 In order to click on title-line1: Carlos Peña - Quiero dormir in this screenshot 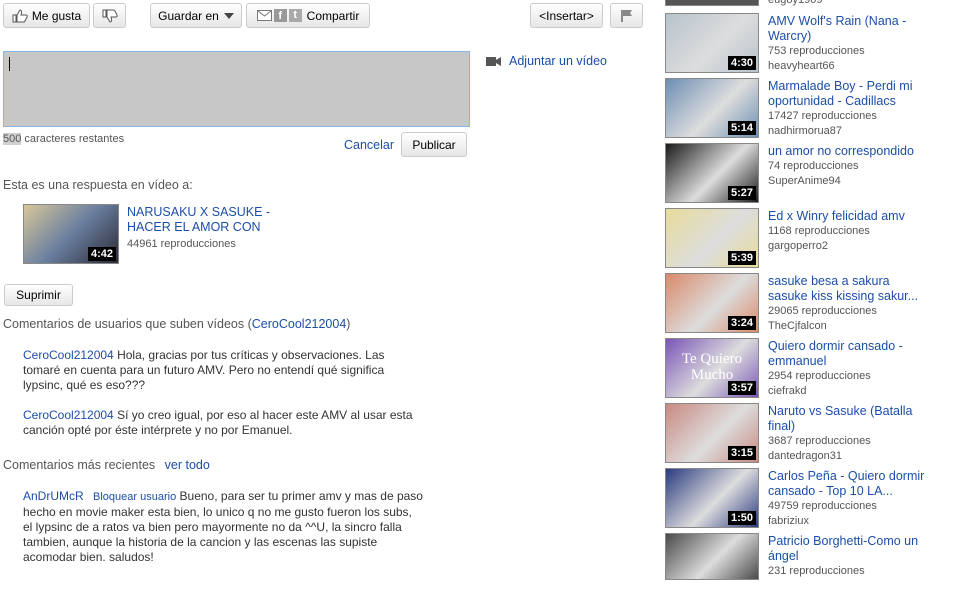, I will do `click(846, 476)`.